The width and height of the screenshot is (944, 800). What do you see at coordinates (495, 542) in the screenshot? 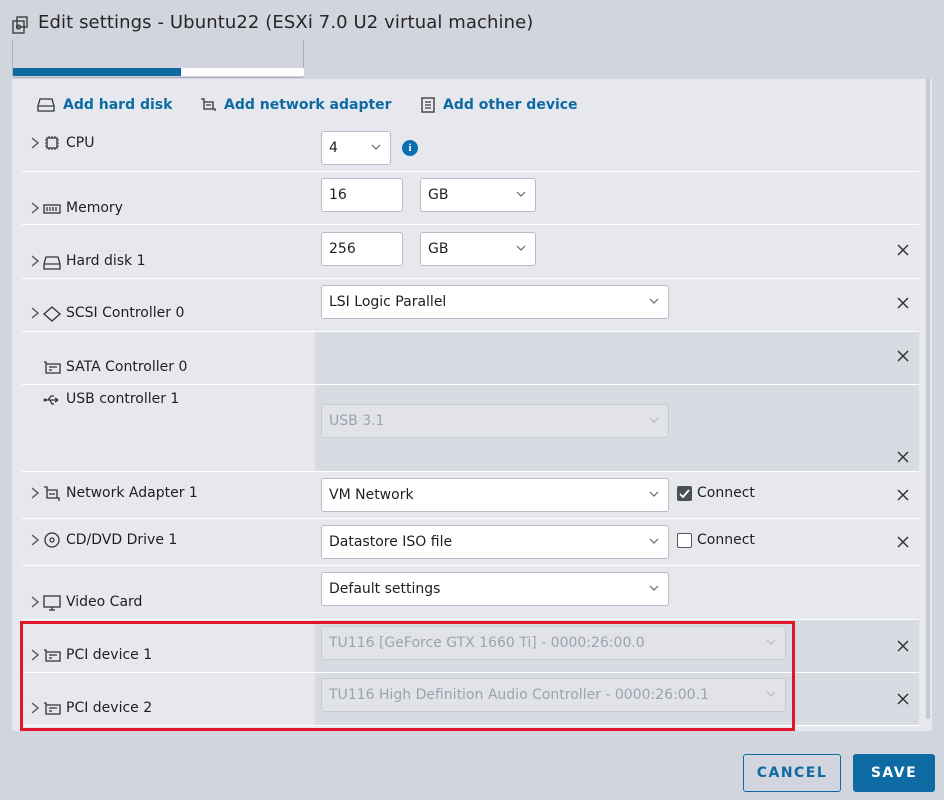
I see `cd-dvd-media-select: Datastore ISO file` at bounding box center [495, 542].